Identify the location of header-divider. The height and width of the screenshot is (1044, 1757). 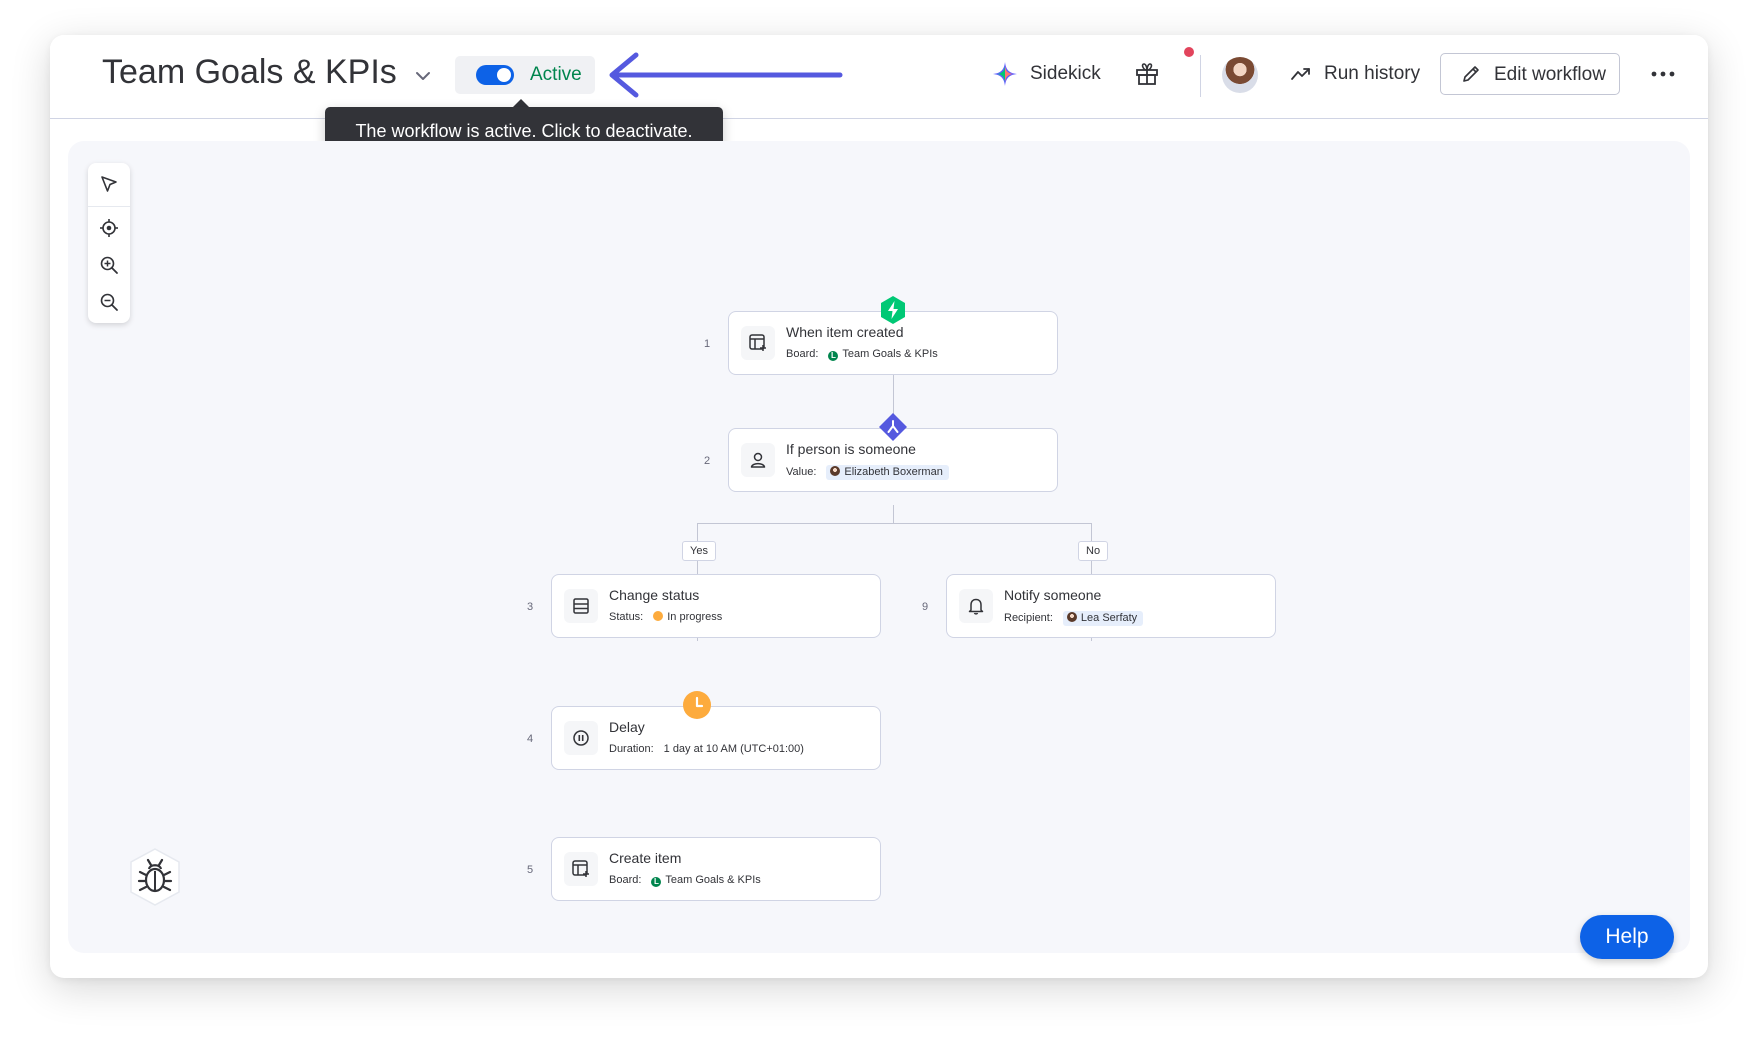
(1200, 76).